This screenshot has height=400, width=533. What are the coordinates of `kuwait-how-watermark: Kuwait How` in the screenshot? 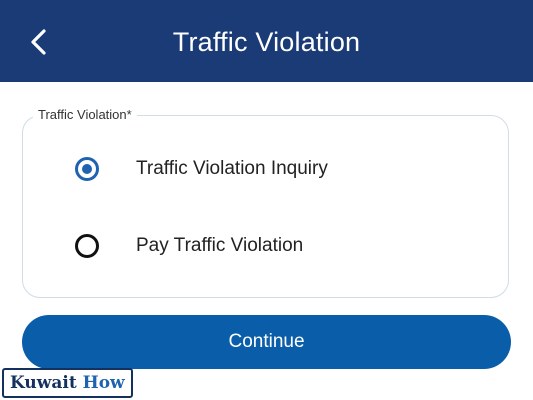 It's located at (67, 383).